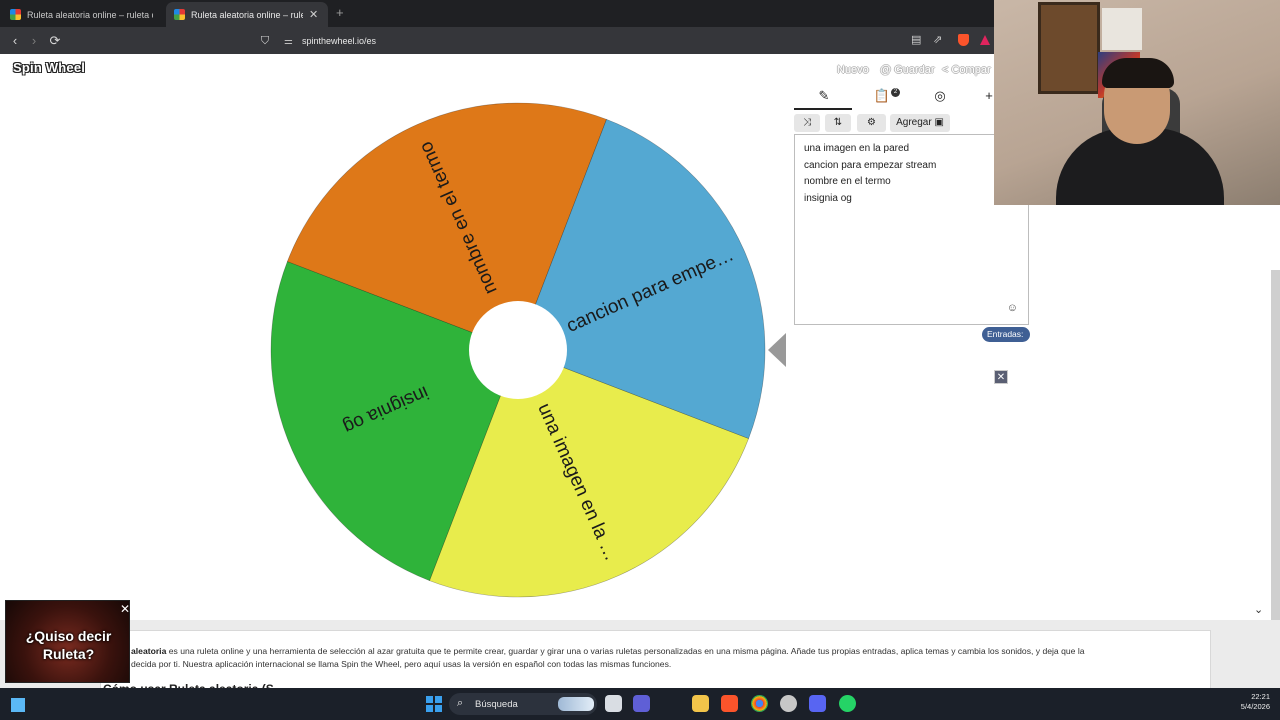 Image resolution: width=1280 pixels, height=720 pixels. What do you see at coordinates (1275, 445) in the screenshot?
I see `page-scrollbar` at bounding box center [1275, 445].